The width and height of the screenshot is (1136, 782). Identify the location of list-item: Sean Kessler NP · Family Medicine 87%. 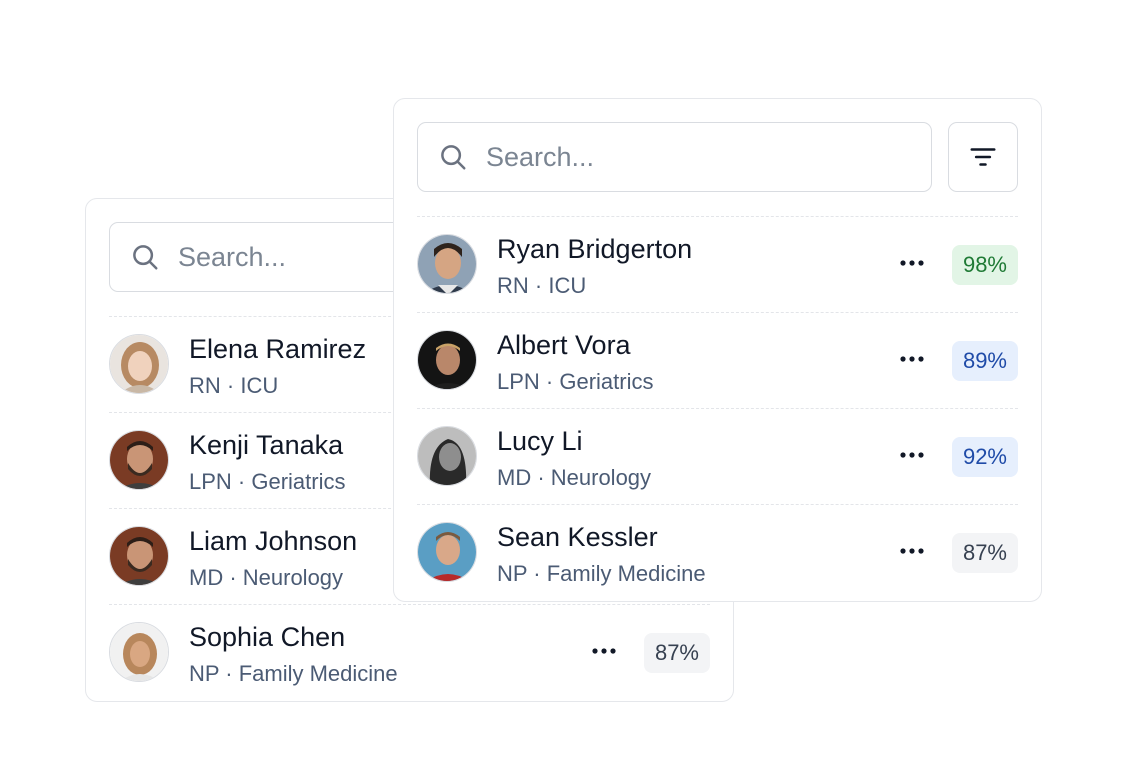
(717, 552).